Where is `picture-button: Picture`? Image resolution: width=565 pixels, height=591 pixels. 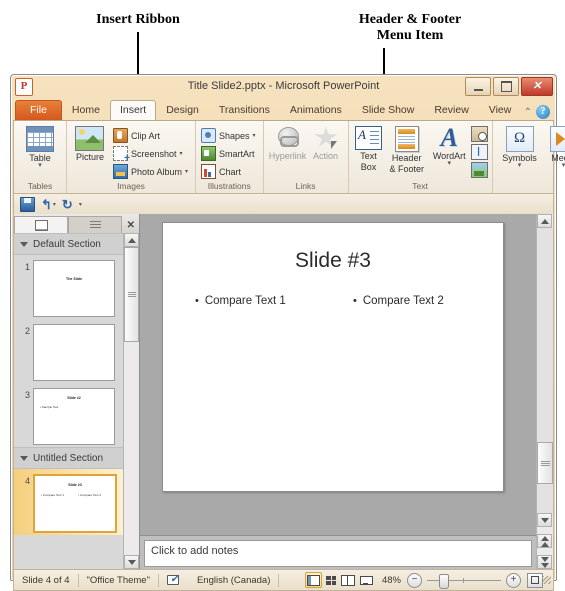
picture-button: Picture is located at coordinates (90, 143).